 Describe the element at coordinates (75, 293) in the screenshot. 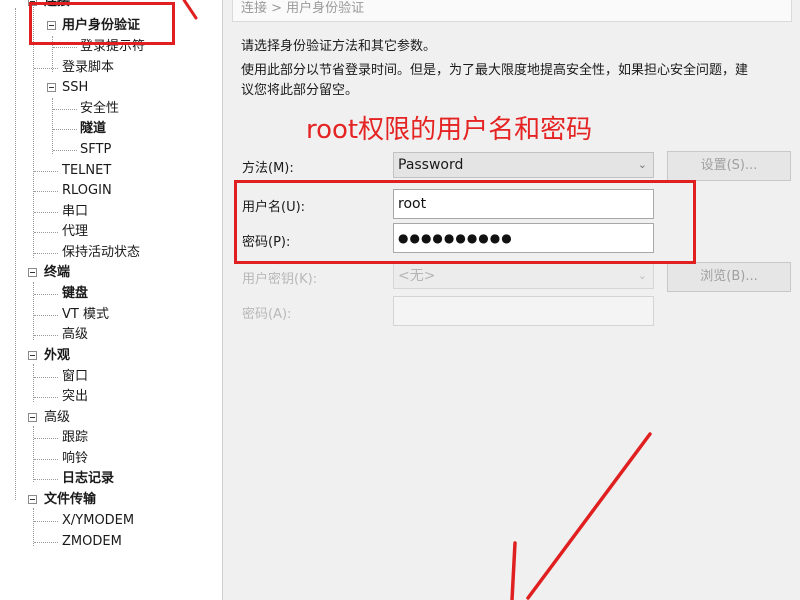

I see `tree-item-label: 键盘` at that location.